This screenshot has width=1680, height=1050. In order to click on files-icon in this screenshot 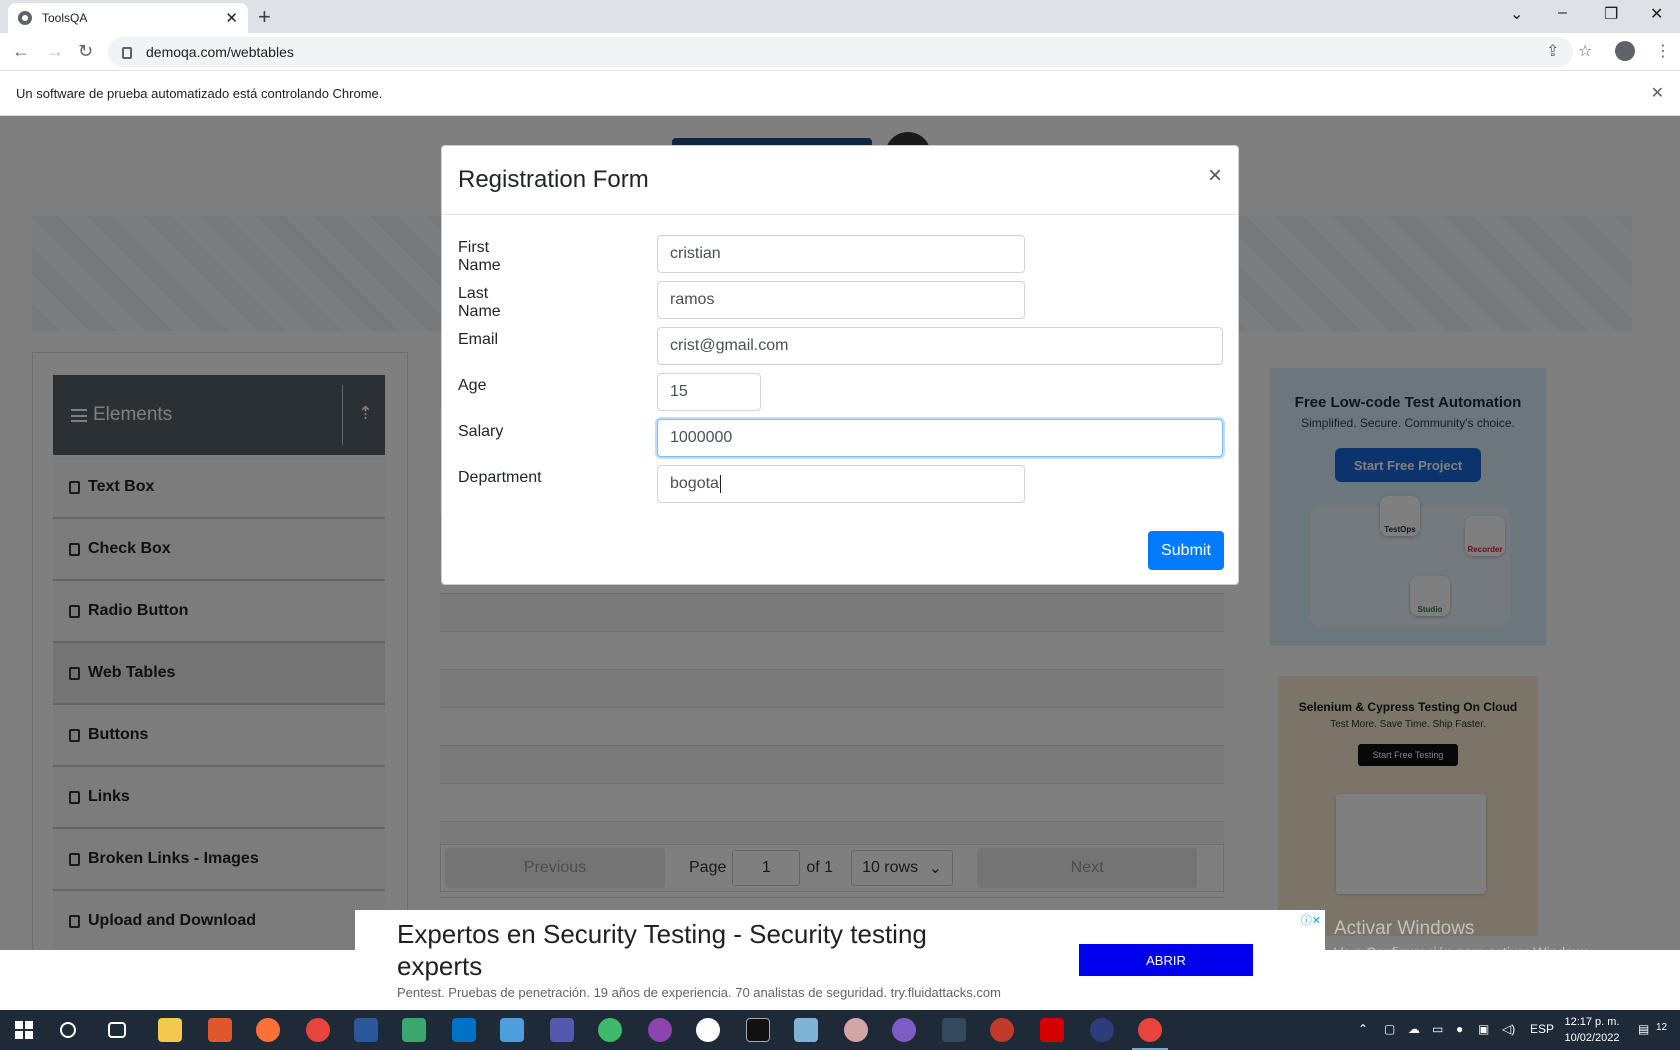, I will do `click(512, 1030)`.